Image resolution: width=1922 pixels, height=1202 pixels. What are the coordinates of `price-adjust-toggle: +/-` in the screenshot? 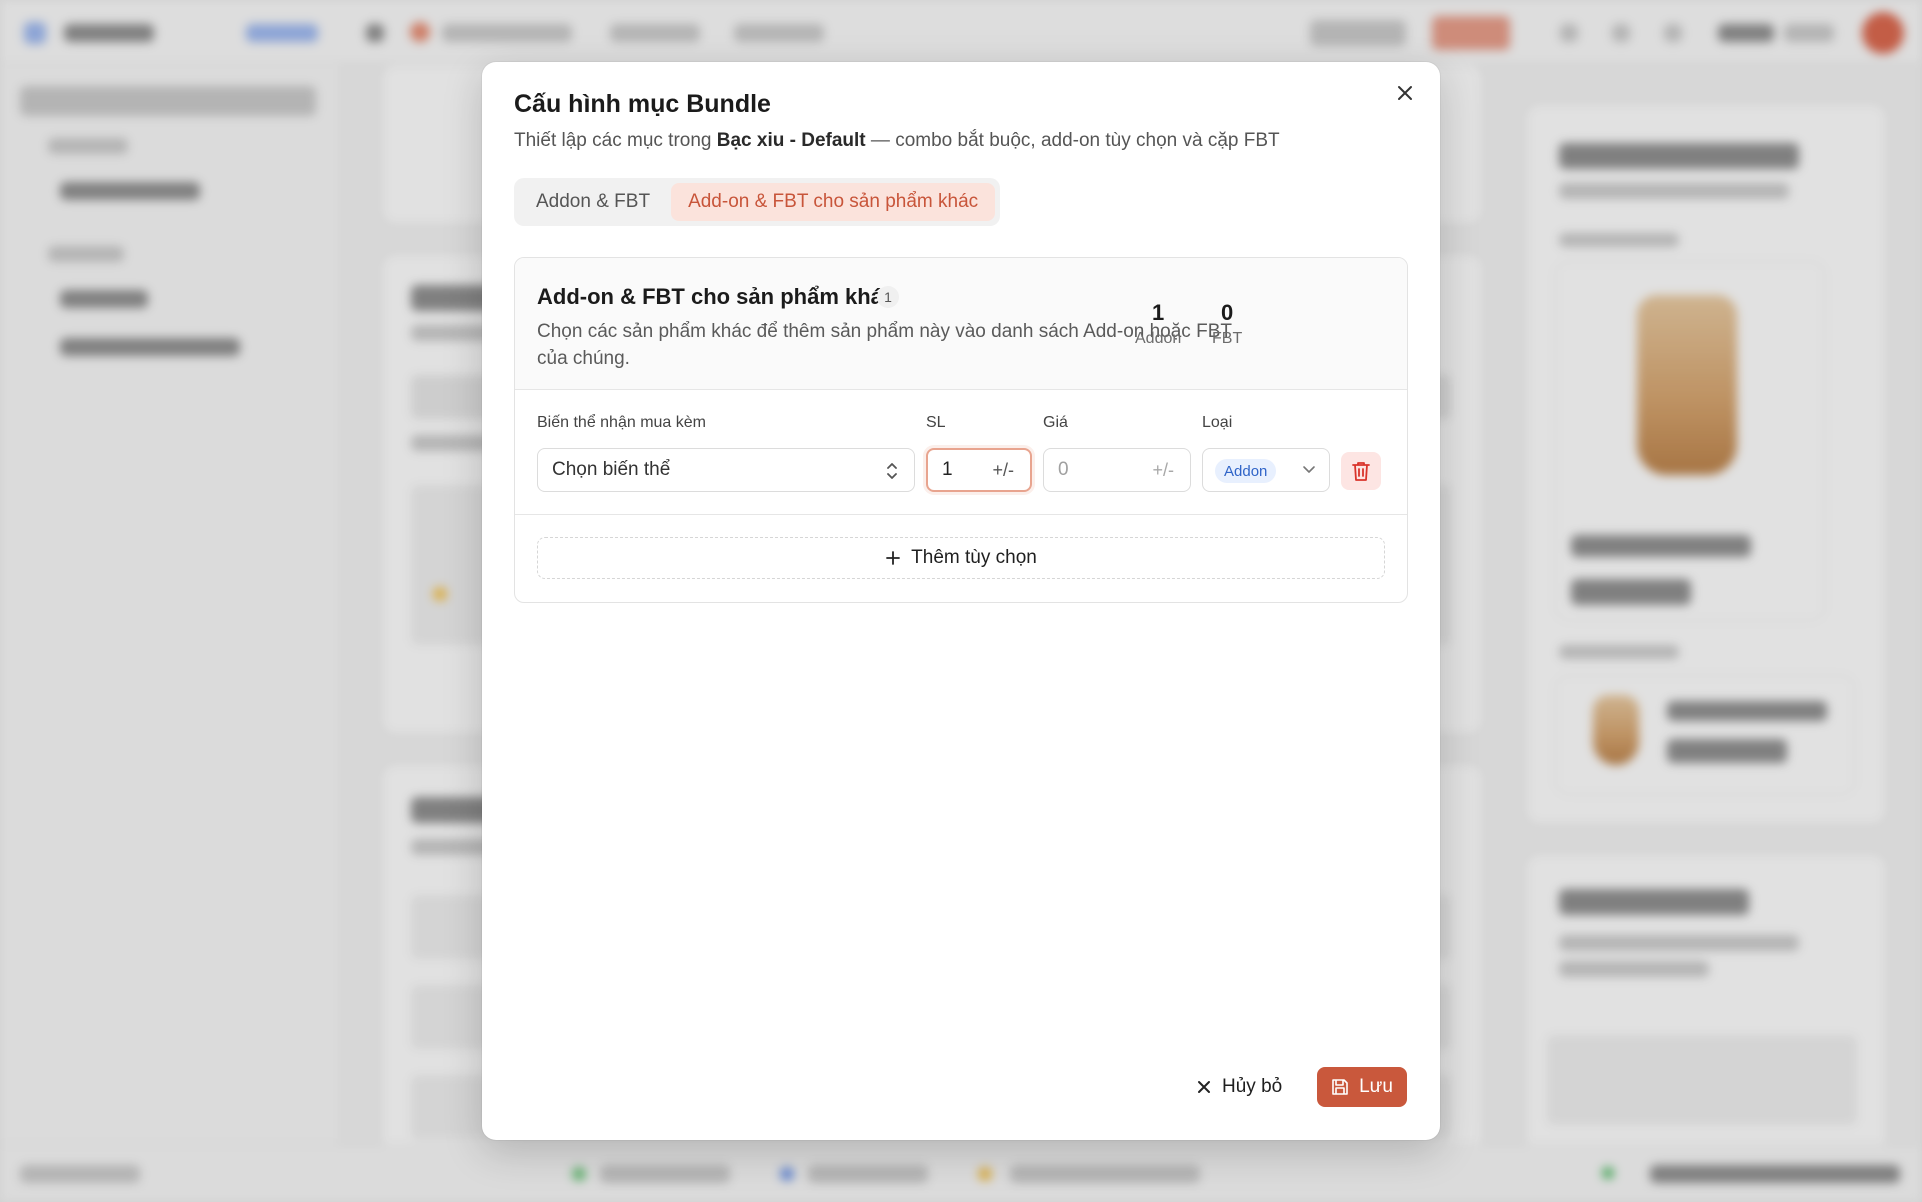 It's located at (1163, 470).